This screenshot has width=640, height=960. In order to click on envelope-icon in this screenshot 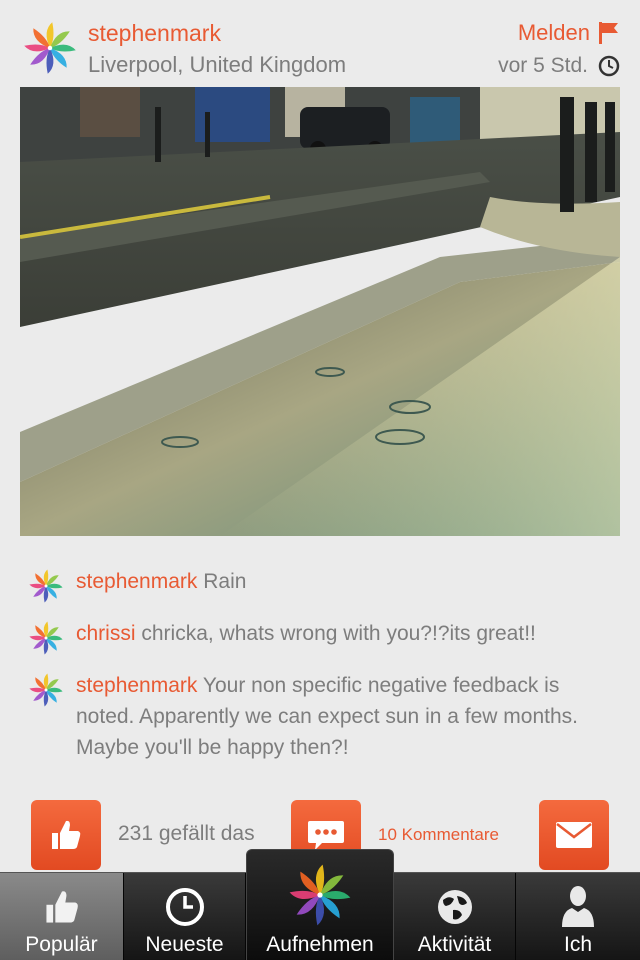, I will do `click(574, 835)`.